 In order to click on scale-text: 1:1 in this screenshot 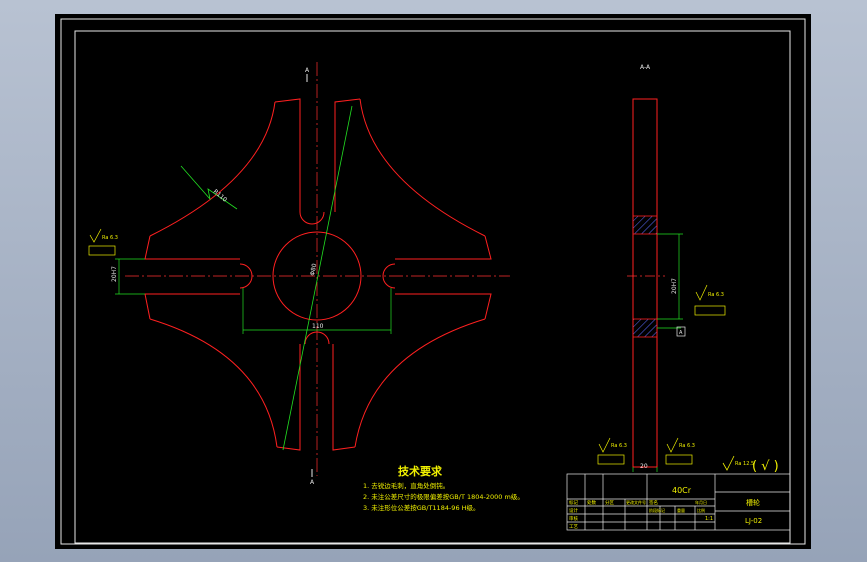, I will do `click(709, 519)`.